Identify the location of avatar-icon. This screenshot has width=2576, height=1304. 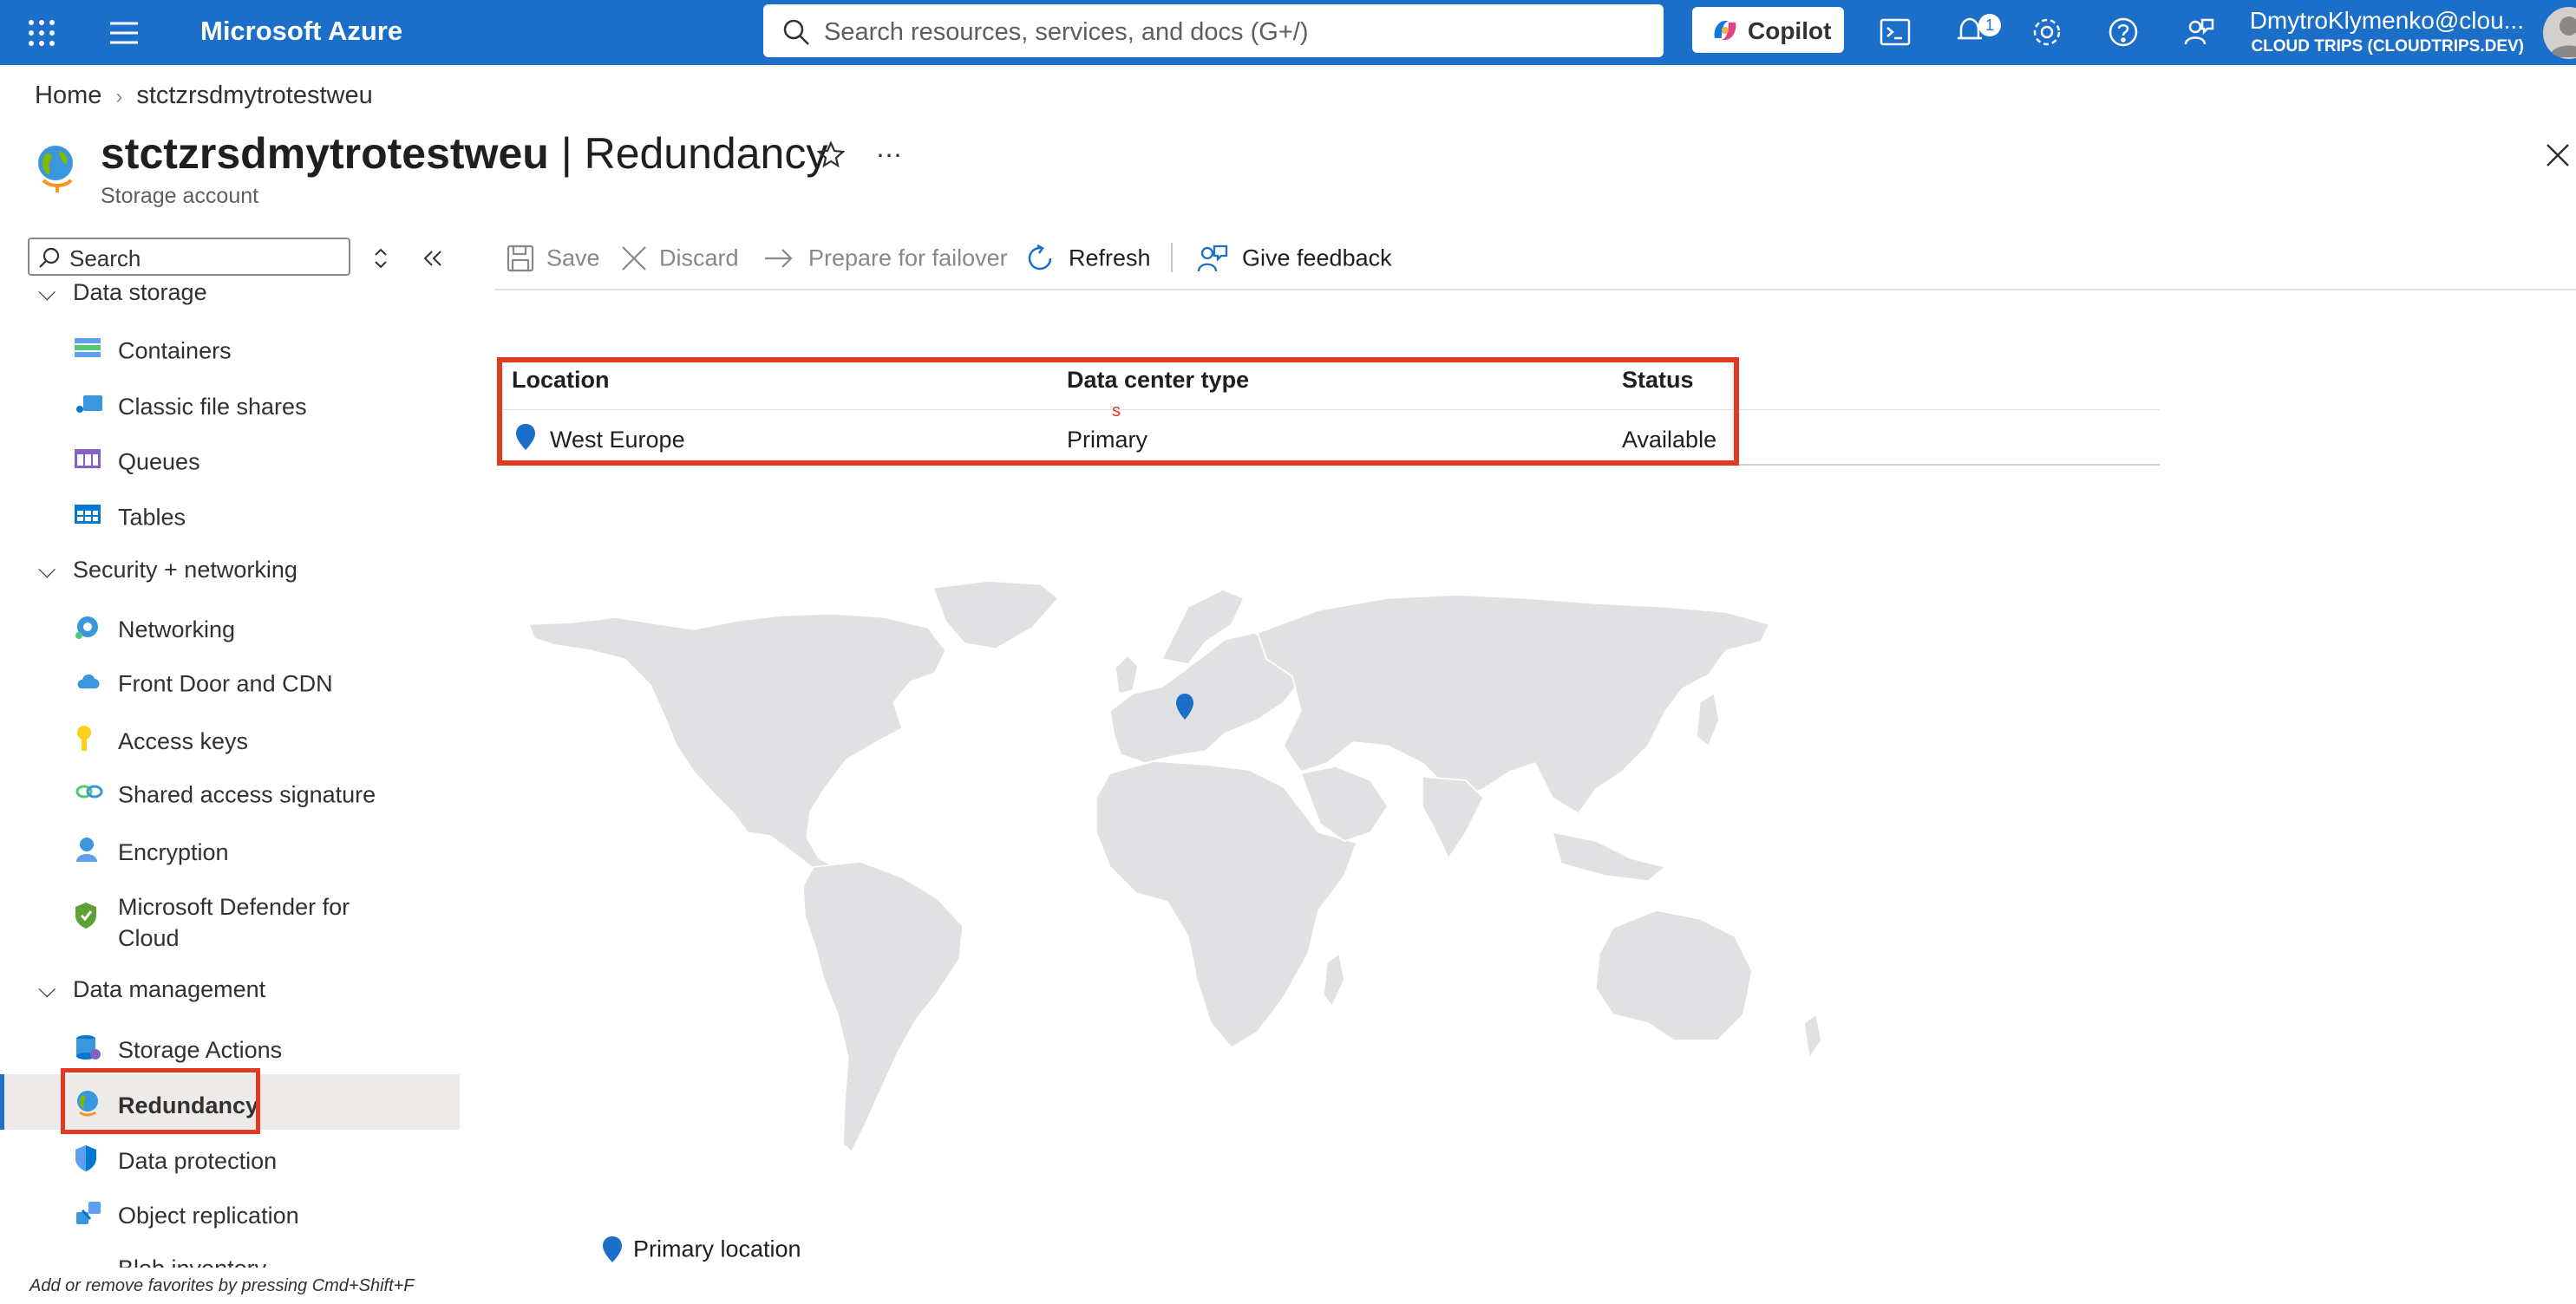
(2563, 36).